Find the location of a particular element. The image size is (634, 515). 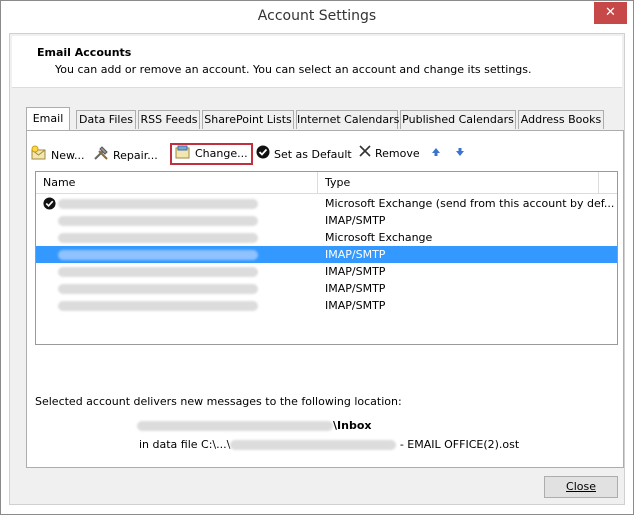

tab-internet-calendars: Internet Calendars is located at coordinates (347, 119).